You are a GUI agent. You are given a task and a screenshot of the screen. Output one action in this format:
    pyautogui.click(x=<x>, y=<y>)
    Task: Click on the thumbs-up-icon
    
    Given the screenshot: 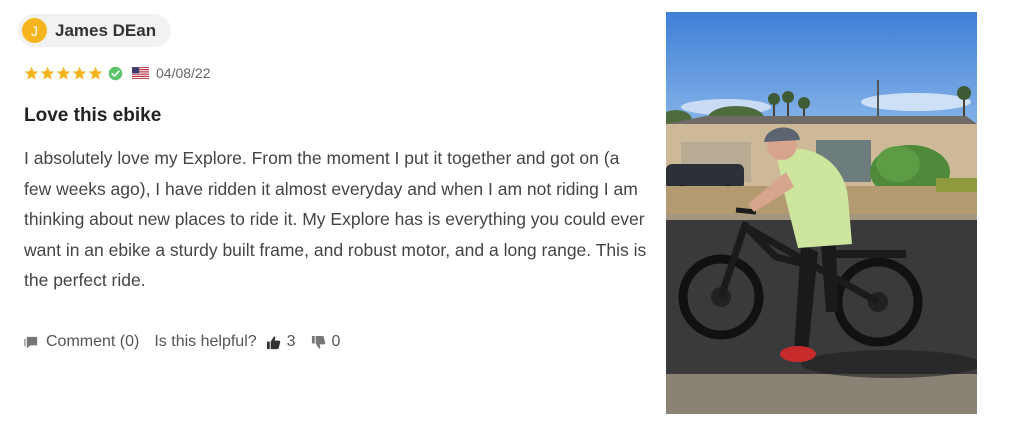 What is the action you would take?
    pyautogui.click(x=273, y=342)
    